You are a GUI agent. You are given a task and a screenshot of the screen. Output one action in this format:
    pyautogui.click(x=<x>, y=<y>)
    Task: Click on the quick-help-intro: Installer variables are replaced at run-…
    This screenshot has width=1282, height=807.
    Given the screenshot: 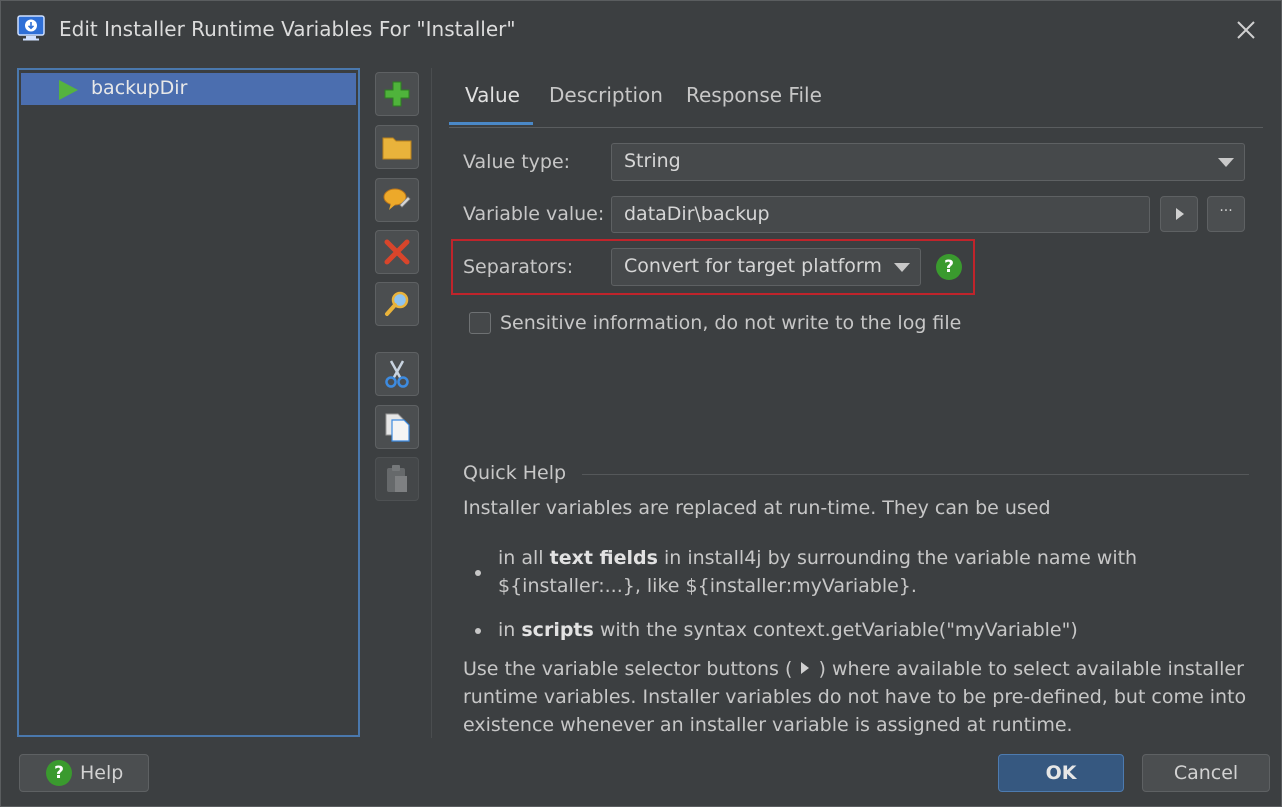 What is the action you would take?
    pyautogui.click(x=757, y=508)
    